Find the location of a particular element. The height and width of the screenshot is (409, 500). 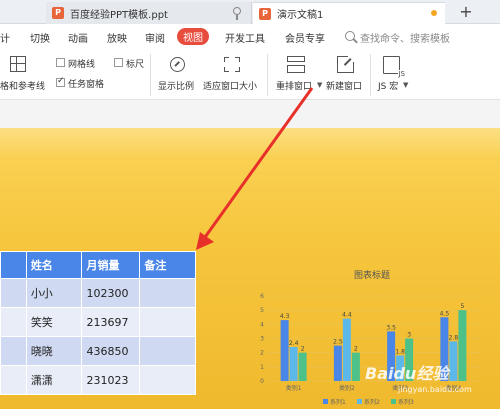

gridlines-checkbox is located at coordinates (60, 62).